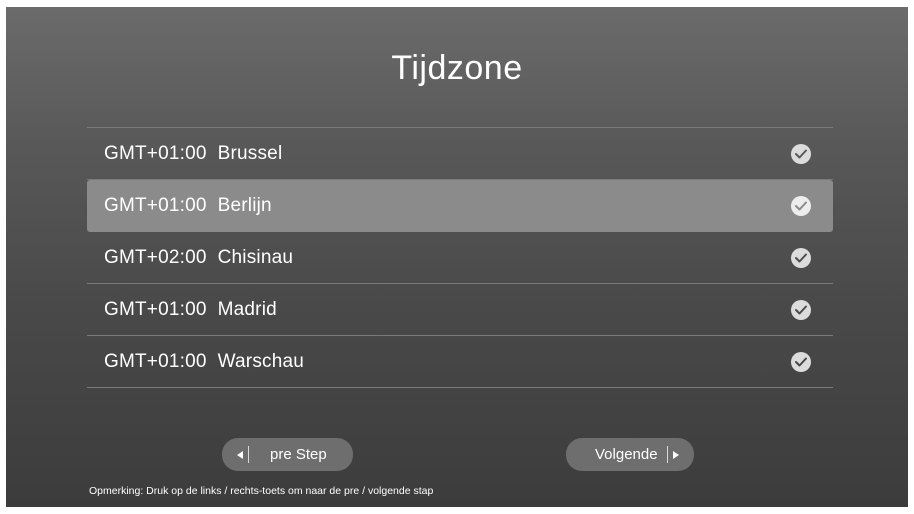 Image resolution: width=914 pixels, height=514 pixels. I want to click on timezone-label: GMT+02:00 Chisinau, so click(199, 257).